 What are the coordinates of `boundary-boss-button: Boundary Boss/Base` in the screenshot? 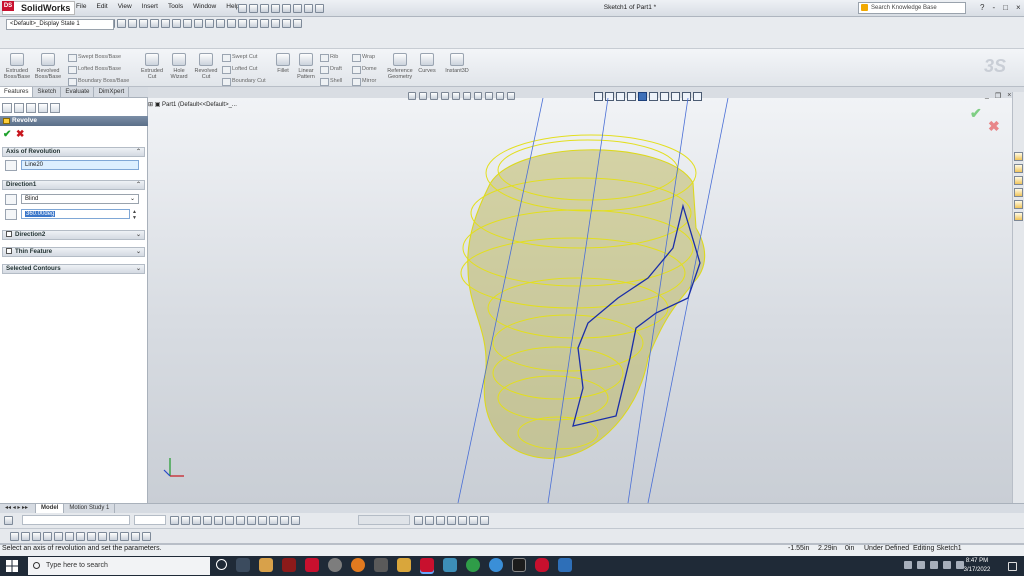 It's located at (98, 81).